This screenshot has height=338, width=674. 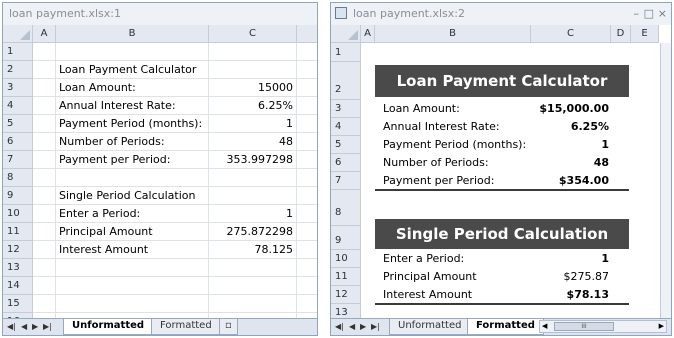 What do you see at coordinates (132, 268) in the screenshot?
I see `cell-b13` at bounding box center [132, 268].